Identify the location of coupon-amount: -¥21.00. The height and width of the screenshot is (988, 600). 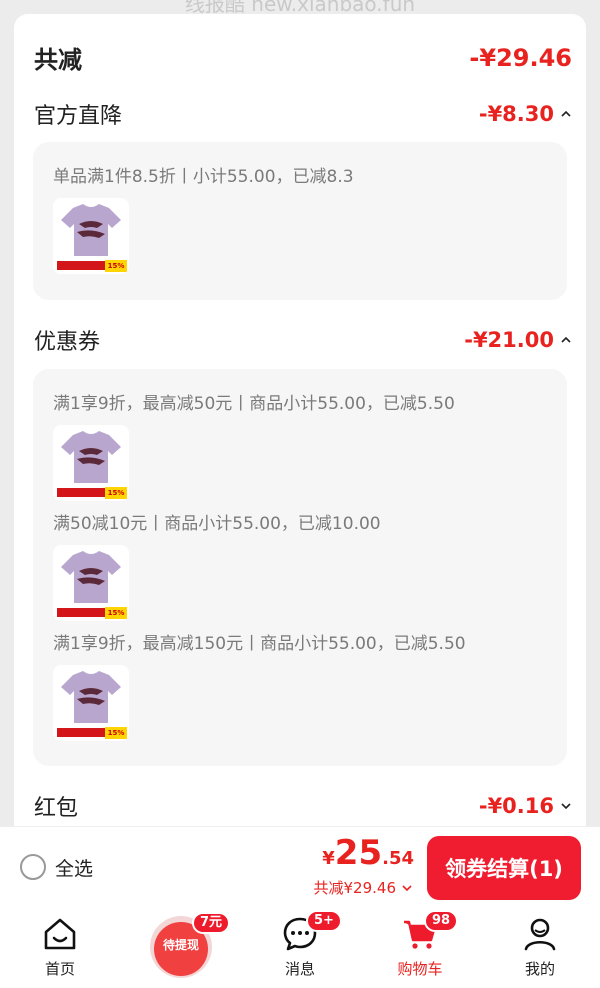
(509, 340).